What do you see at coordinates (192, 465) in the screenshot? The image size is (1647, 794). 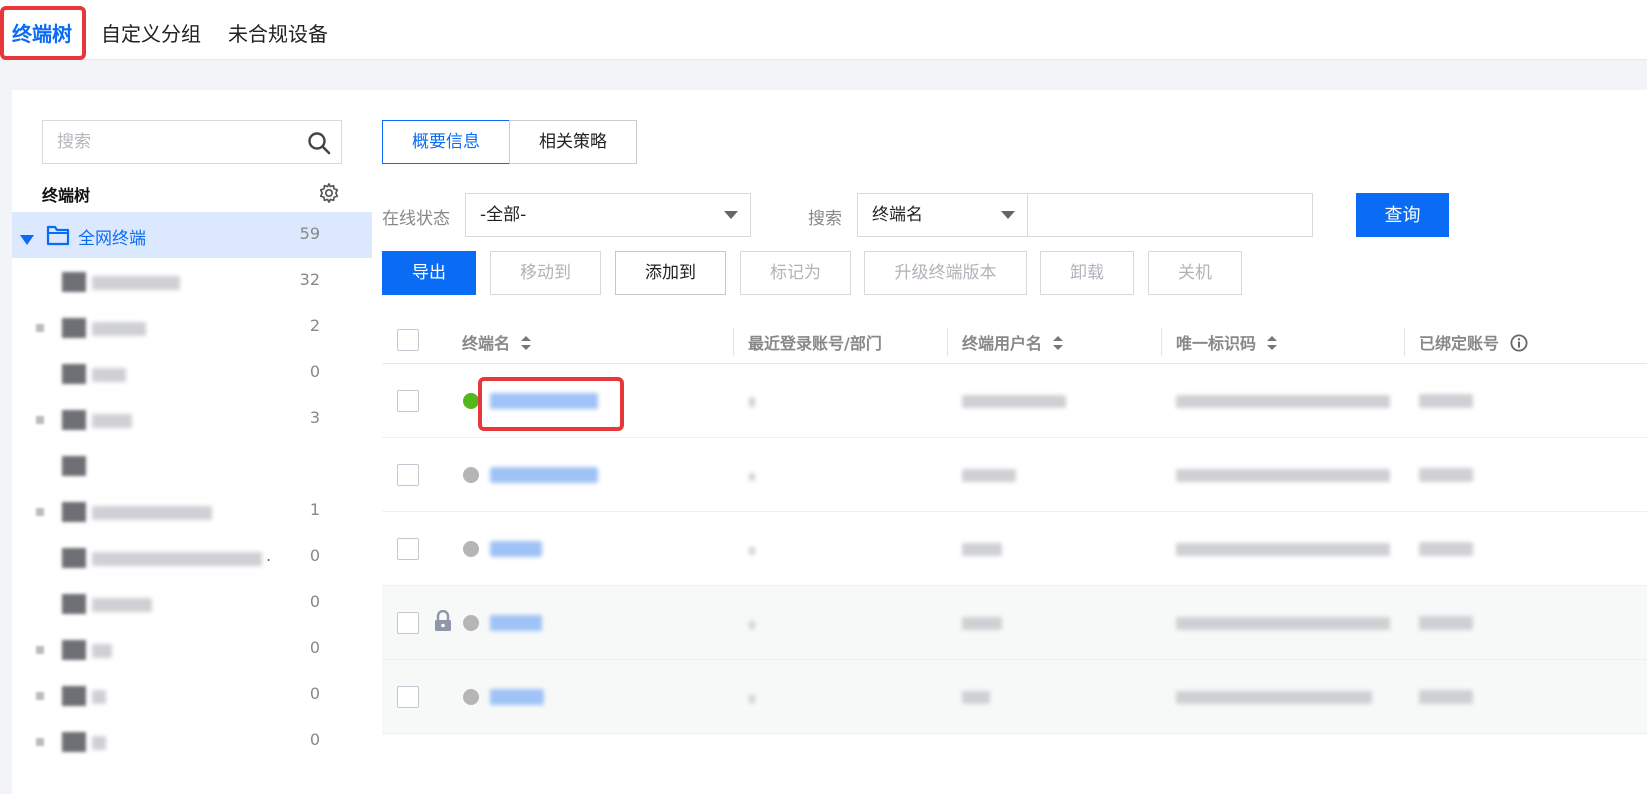 I see `tree-item` at bounding box center [192, 465].